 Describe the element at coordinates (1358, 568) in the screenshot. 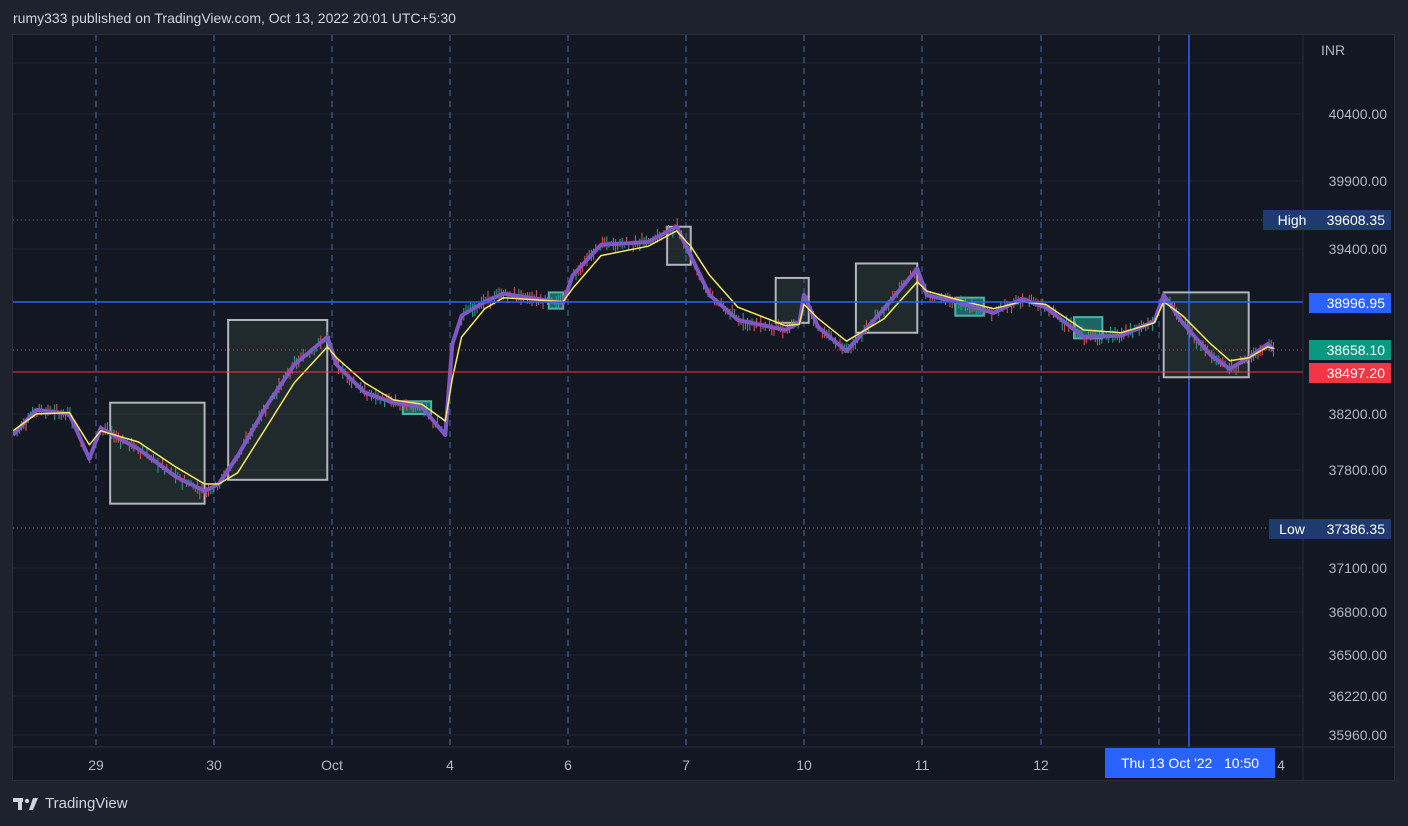

I see `y-tick-label: 37100.00` at that location.